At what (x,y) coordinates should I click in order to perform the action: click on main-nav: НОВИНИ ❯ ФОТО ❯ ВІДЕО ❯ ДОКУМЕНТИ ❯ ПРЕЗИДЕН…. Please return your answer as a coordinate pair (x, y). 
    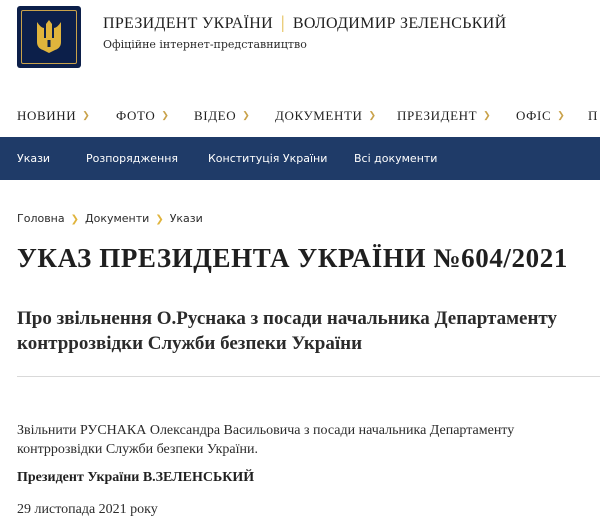
    Looking at the image, I should click on (300, 115).